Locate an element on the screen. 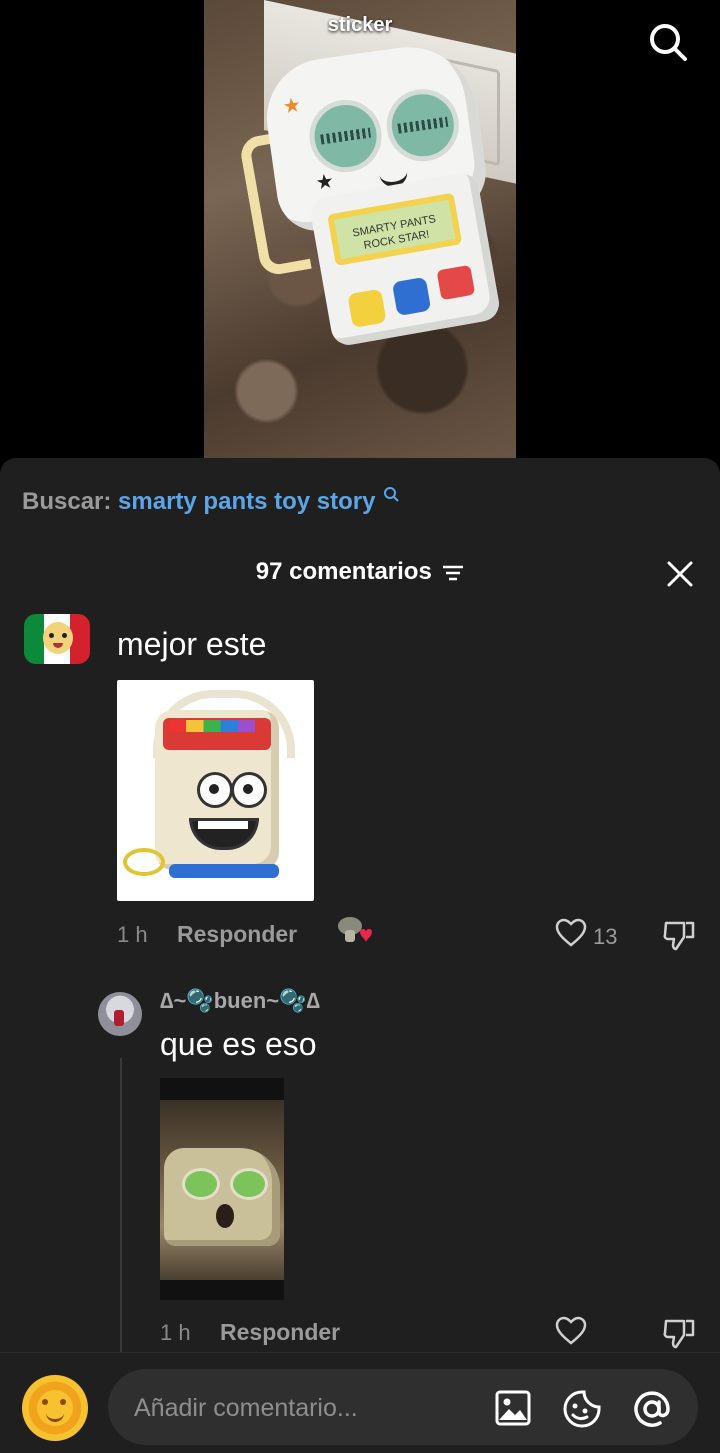  radio-phone-cord is located at coordinates (144, 862).